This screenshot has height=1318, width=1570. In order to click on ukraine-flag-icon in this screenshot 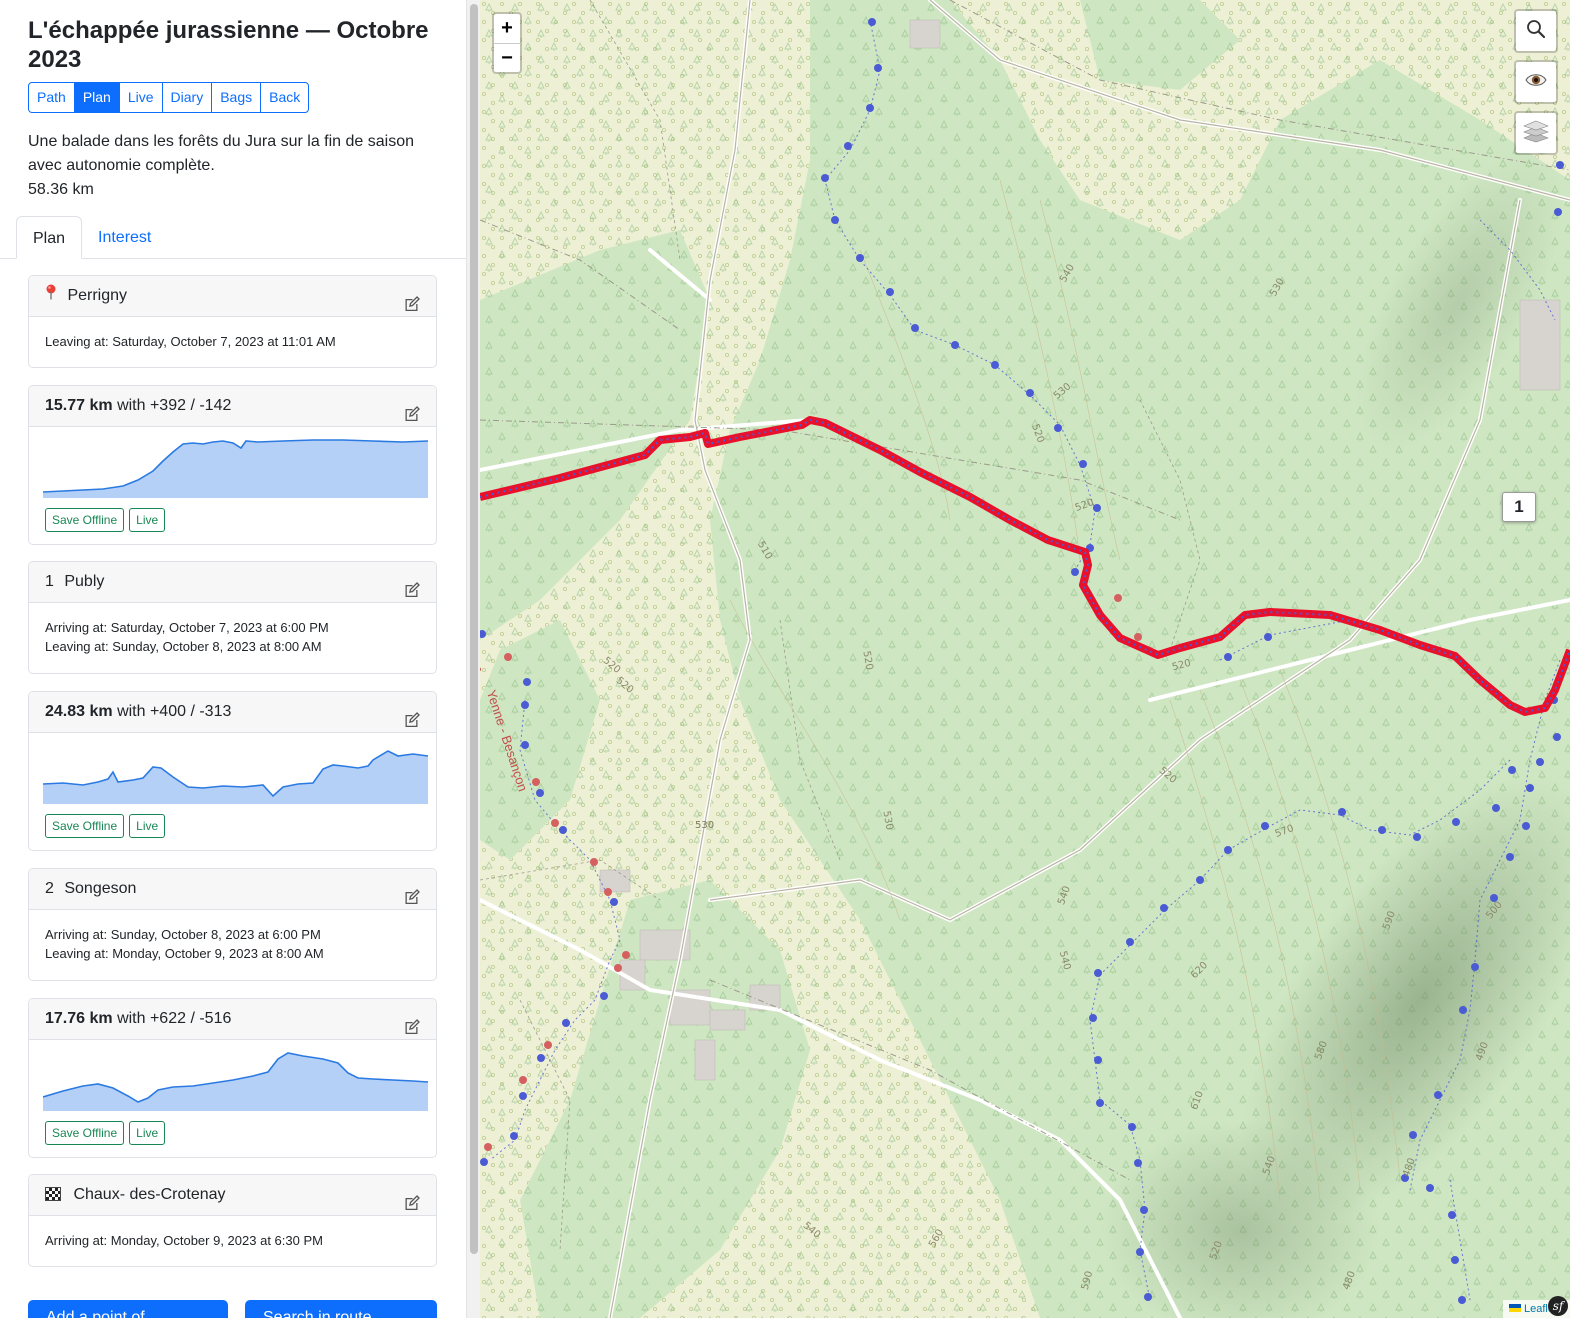, I will do `click(1515, 1308)`.